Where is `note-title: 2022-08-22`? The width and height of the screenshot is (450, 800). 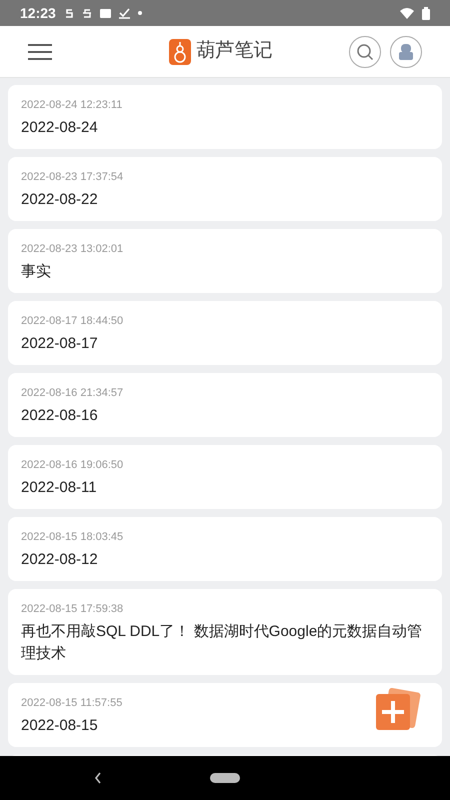
note-title: 2022-08-22 is located at coordinates (60, 200).